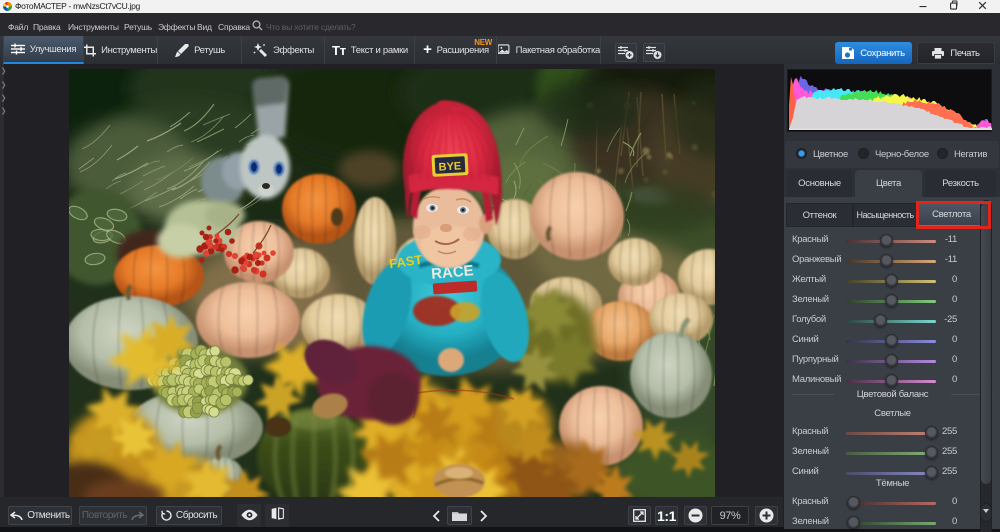  Describe the element at coordinates (449, 166) in the screenshot. I see `svg-text: BYE` at that location.